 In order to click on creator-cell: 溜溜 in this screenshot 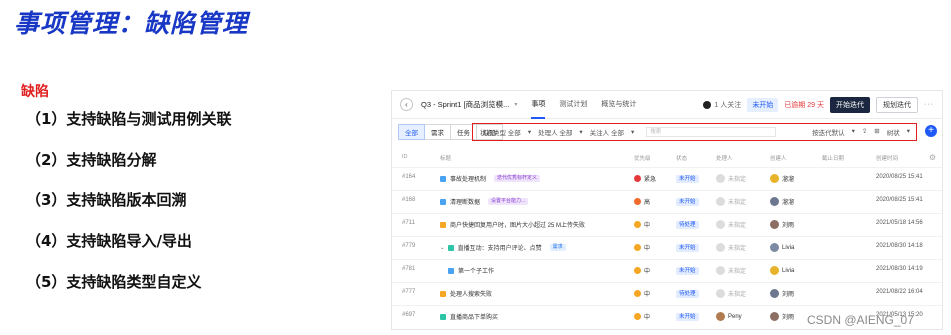, I will do `click(782, 201)`.